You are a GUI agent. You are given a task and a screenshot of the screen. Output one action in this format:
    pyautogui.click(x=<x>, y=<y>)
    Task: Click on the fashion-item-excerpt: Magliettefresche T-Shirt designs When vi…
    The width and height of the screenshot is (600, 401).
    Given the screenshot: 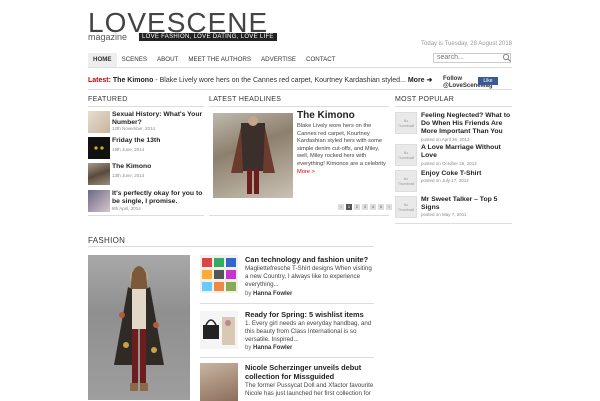 What is the action you would take?
    pyautogui.click(x=308, y=276)
    